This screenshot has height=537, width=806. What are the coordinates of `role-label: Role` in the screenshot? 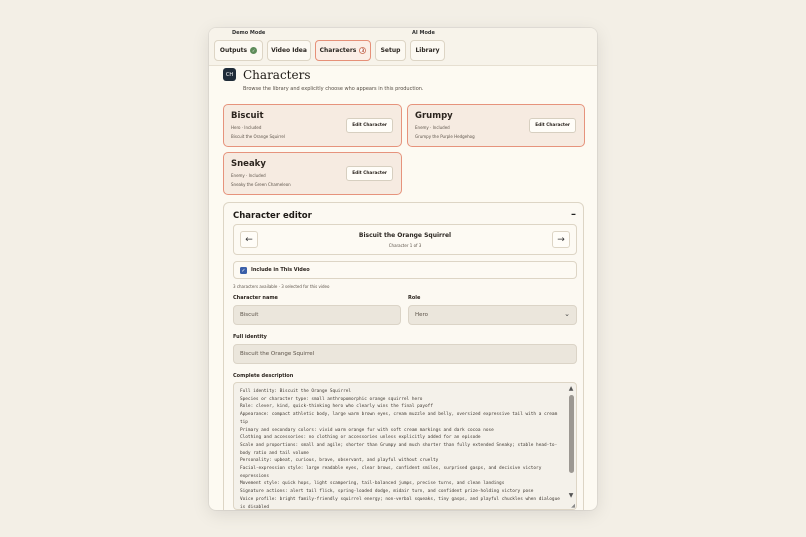 It's located at (414, 298).